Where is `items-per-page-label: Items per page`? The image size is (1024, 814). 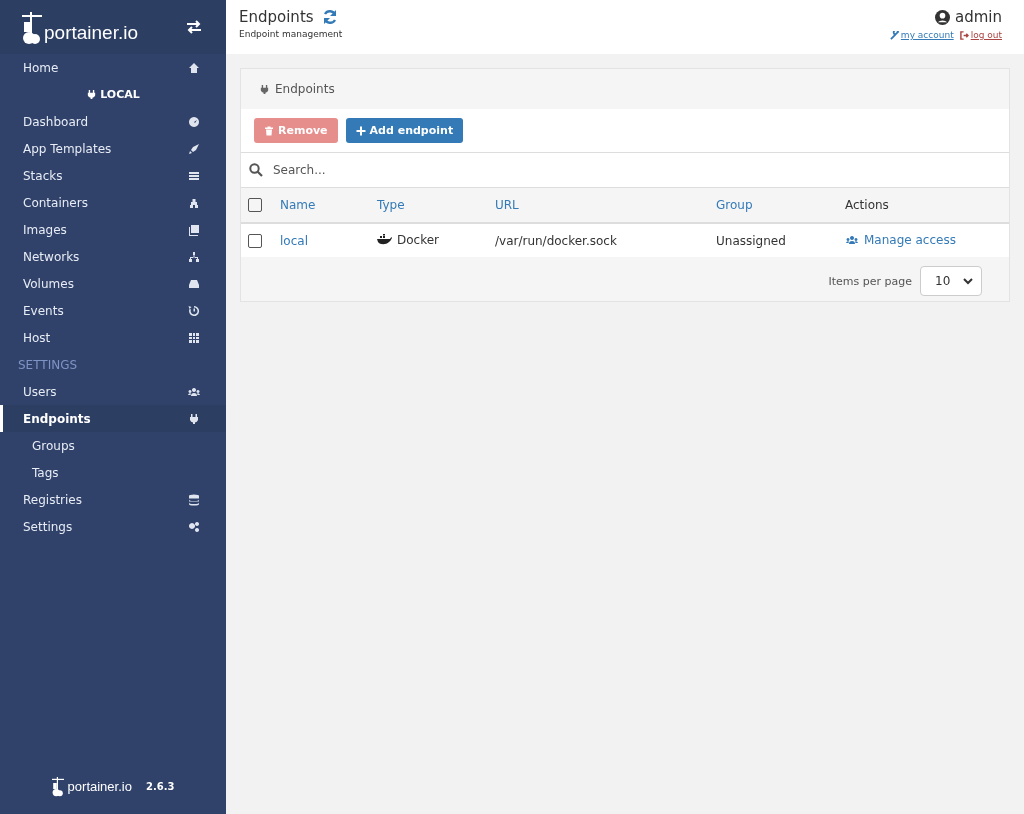
items-per-page-label: Items per page is located at coordinates (870, 281).